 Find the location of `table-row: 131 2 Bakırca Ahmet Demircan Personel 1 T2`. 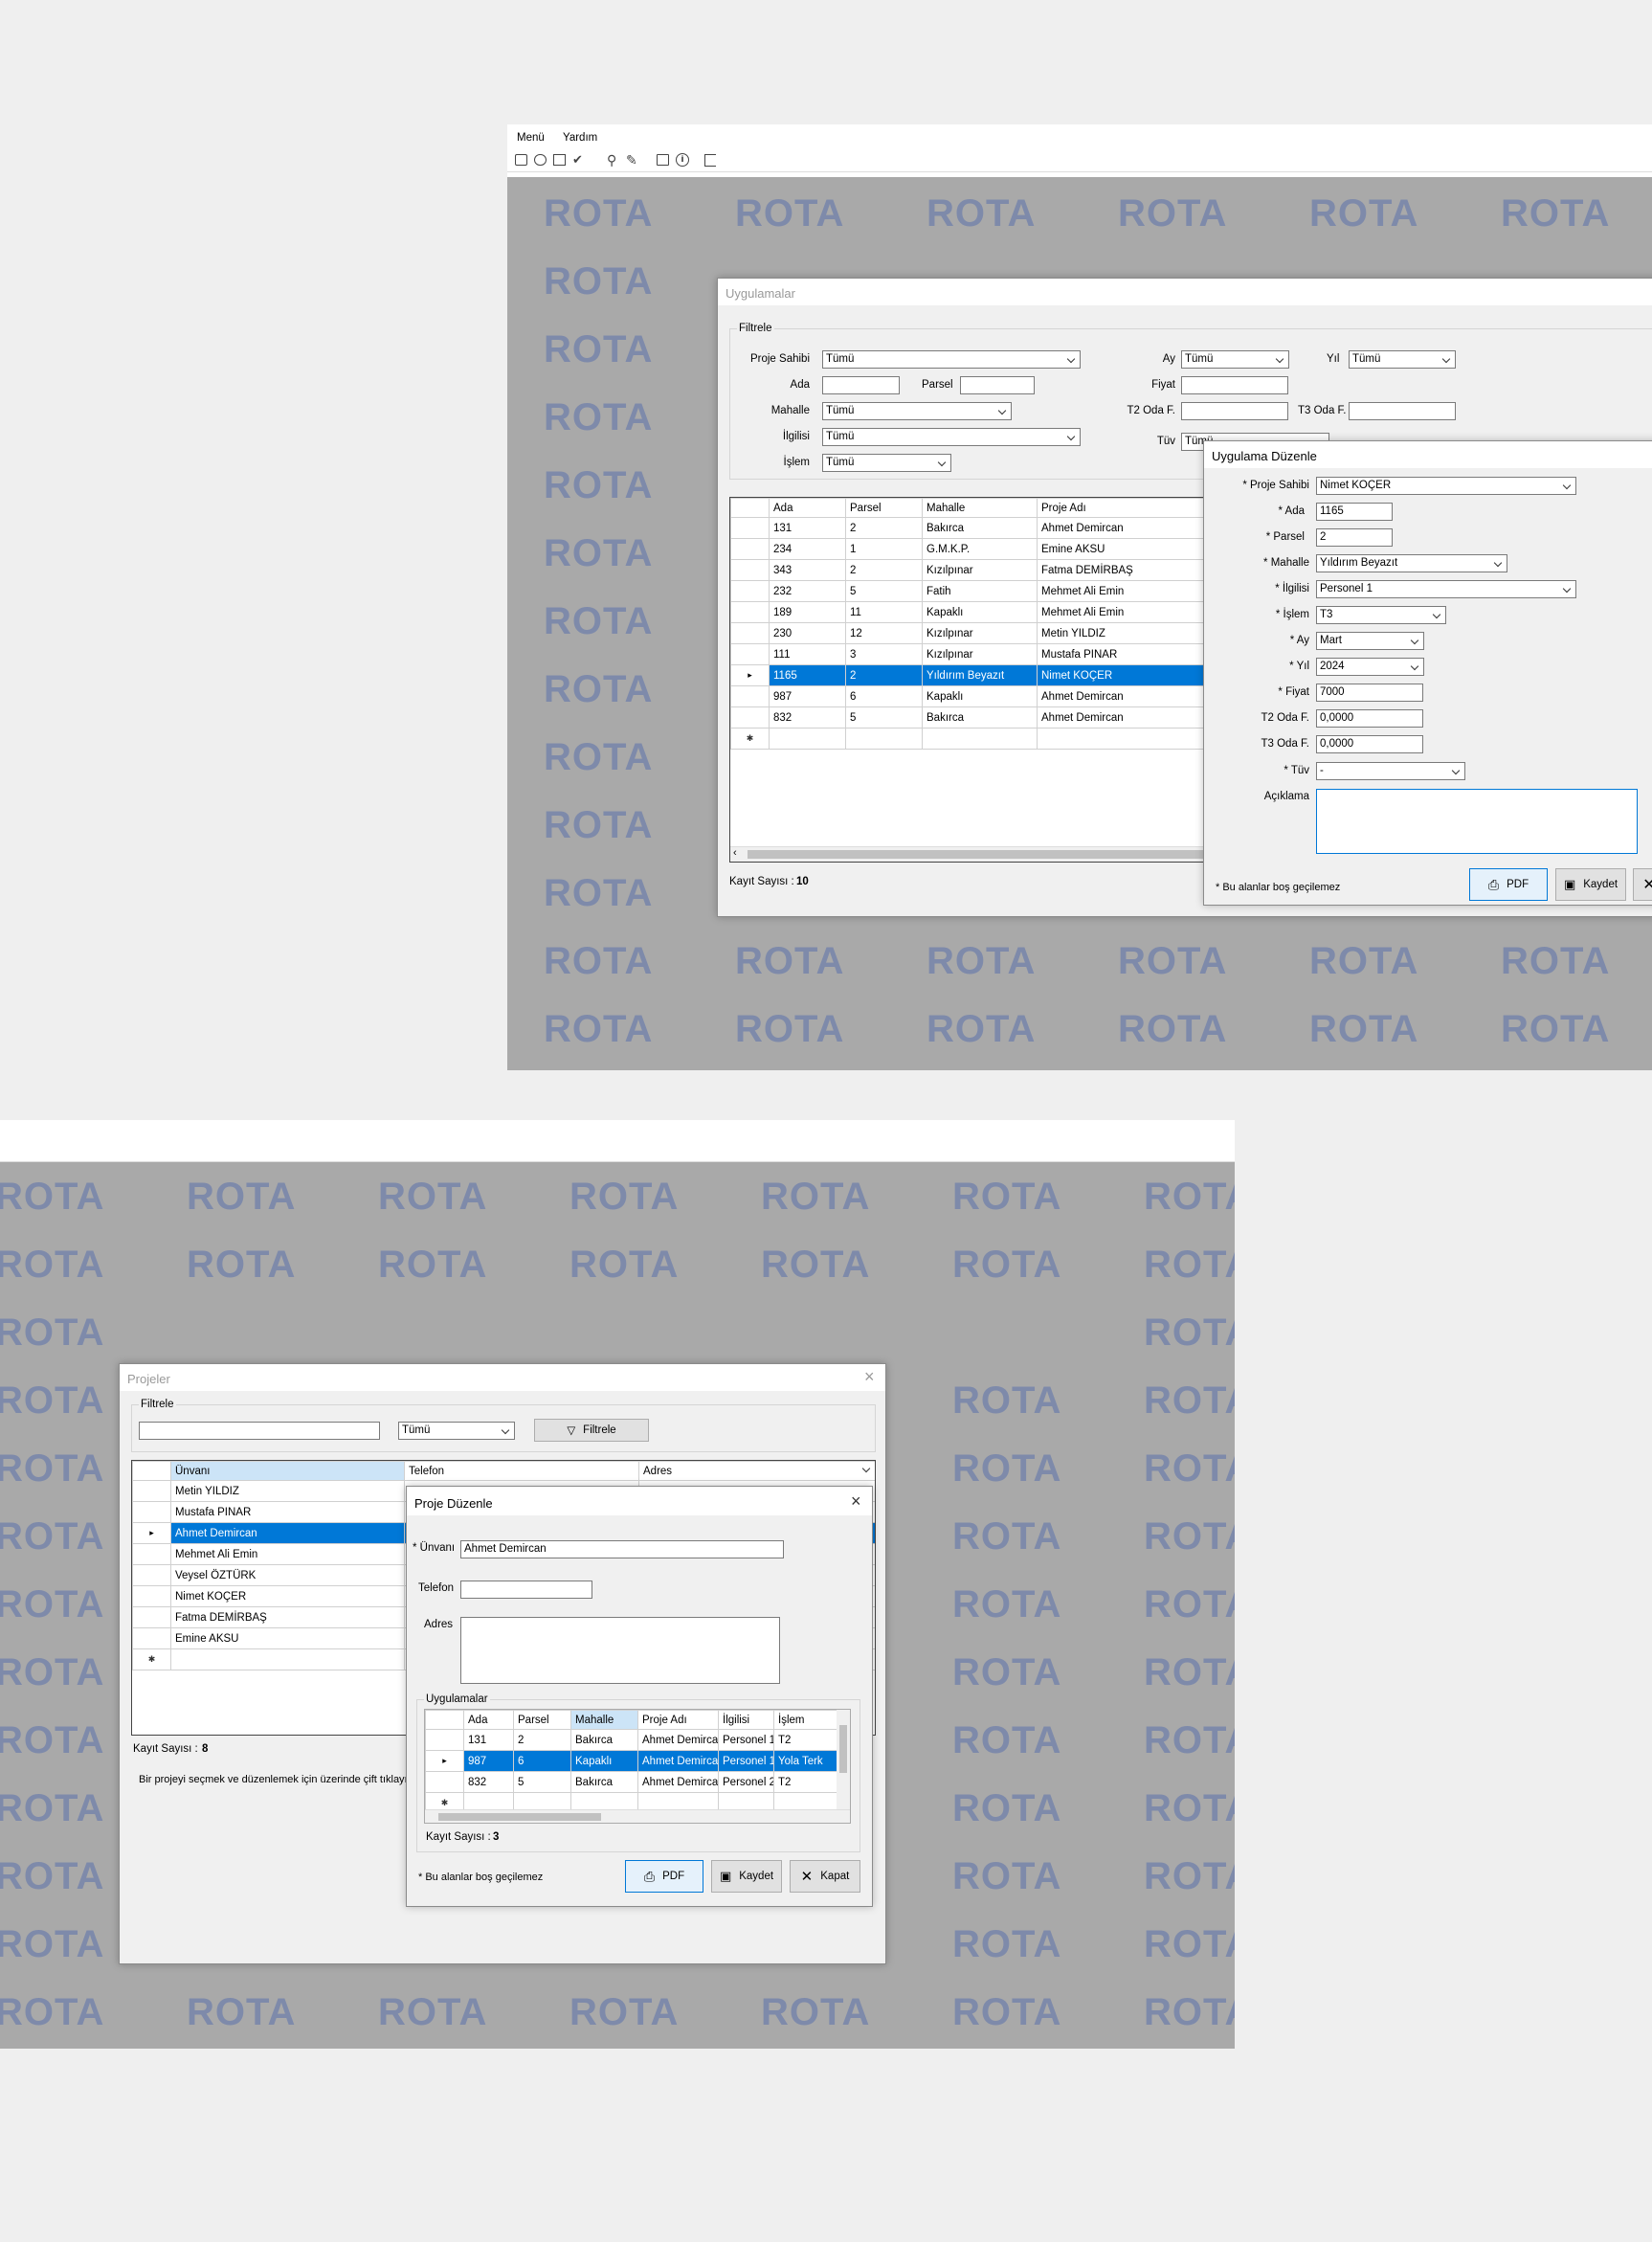

table-row: 131 2 Bakırca Ahmet Demircan Personel 1 T2 is located at coordinates (631, 1740).